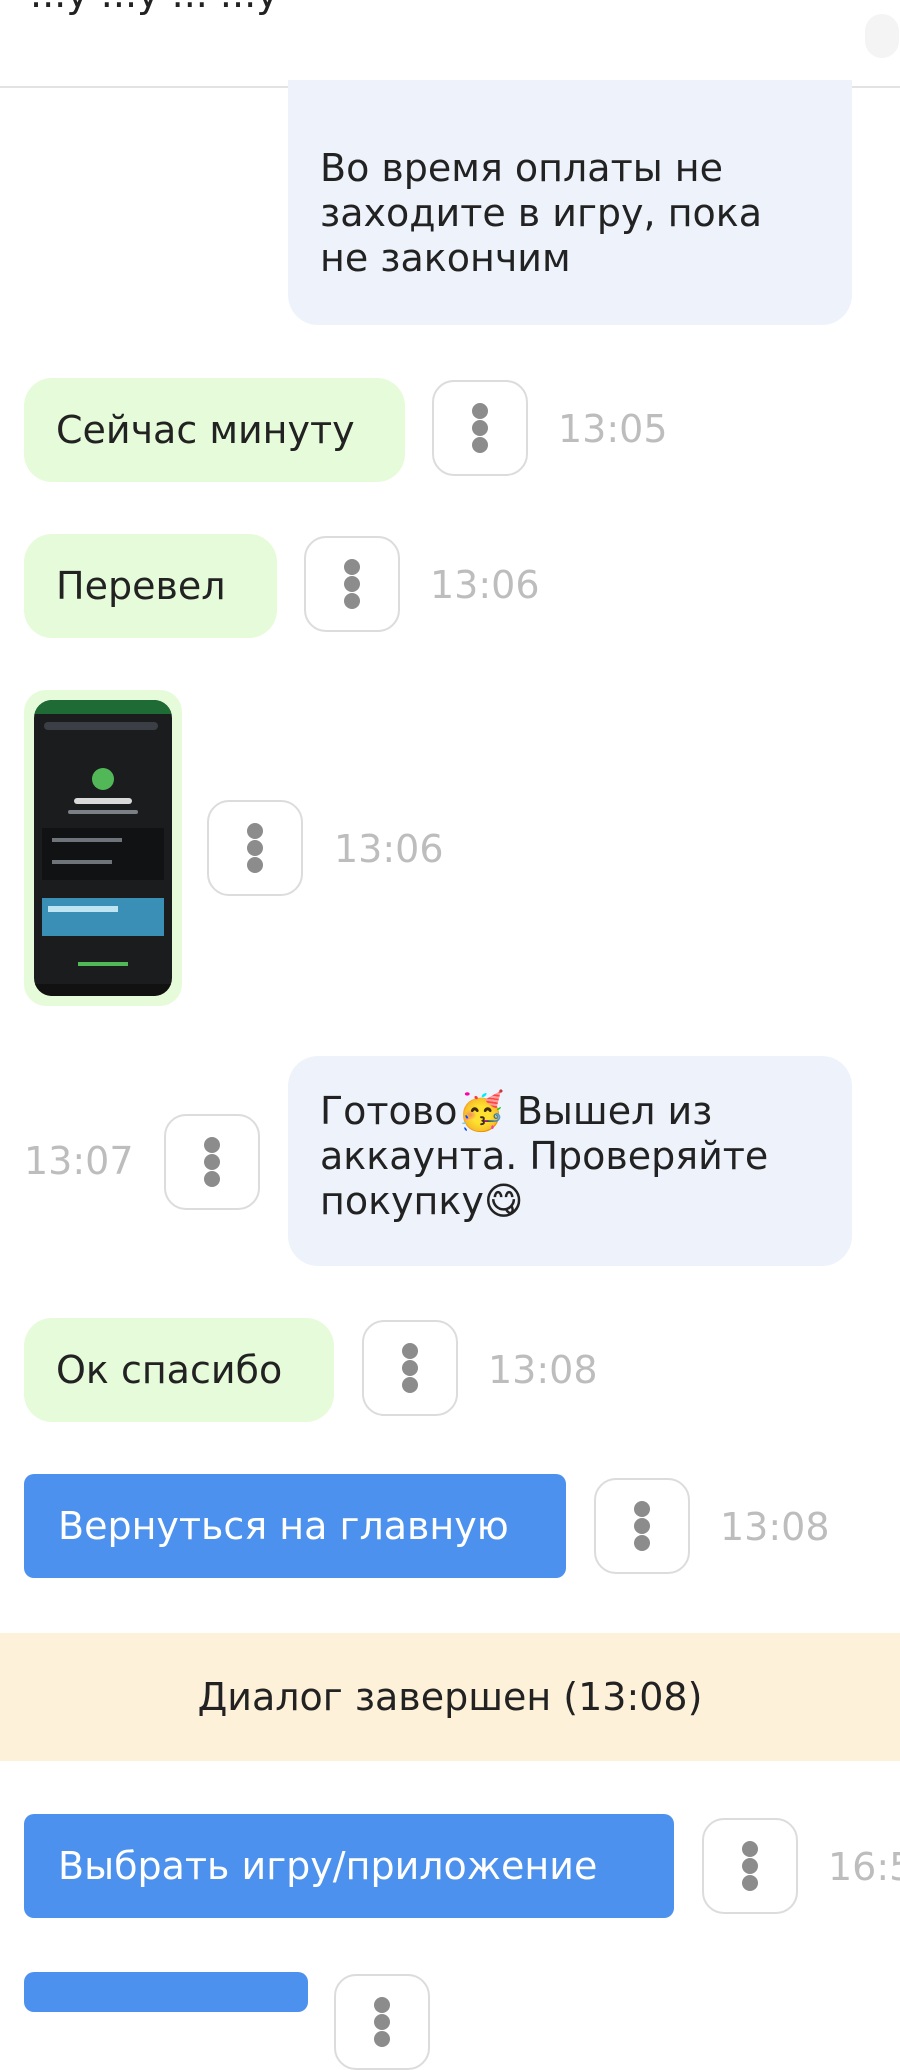 This screenshot has height=2070, width=900. I want to click on incoming-image-message, so click(103, 848).